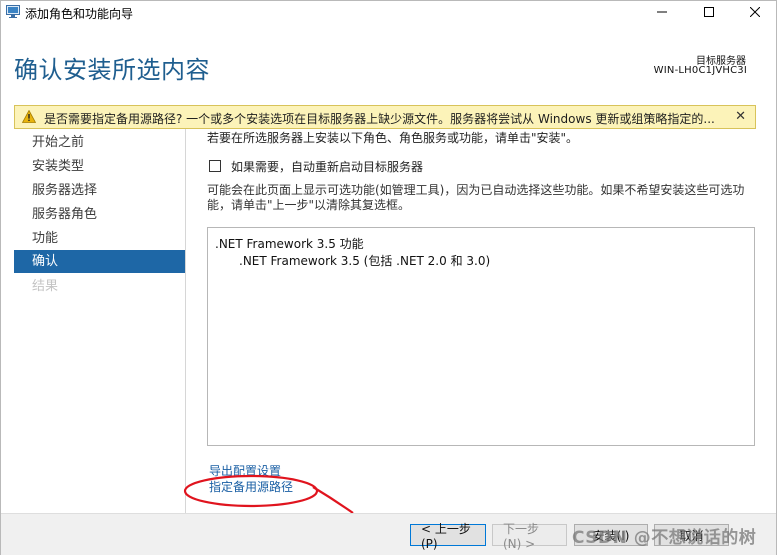 The image size is (777, 555). What do you see at coordinates (388, 12) in the screenshot?
I see `title-bar: 添加角色和功能向导` at bounding box center [388, 12].